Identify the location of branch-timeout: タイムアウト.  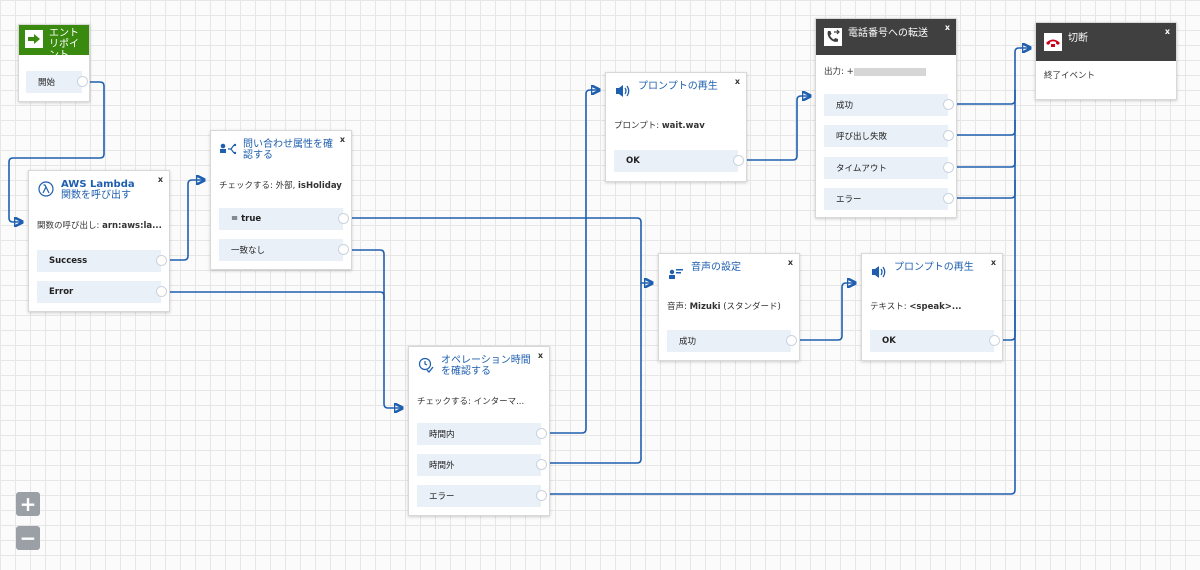
(889, 168).